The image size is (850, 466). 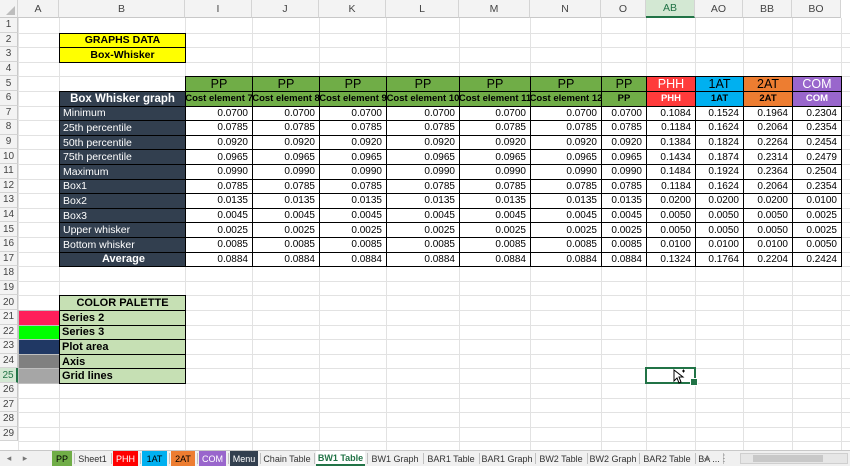 I want to click on row-header-22: 22, so click(x=9, y=332).